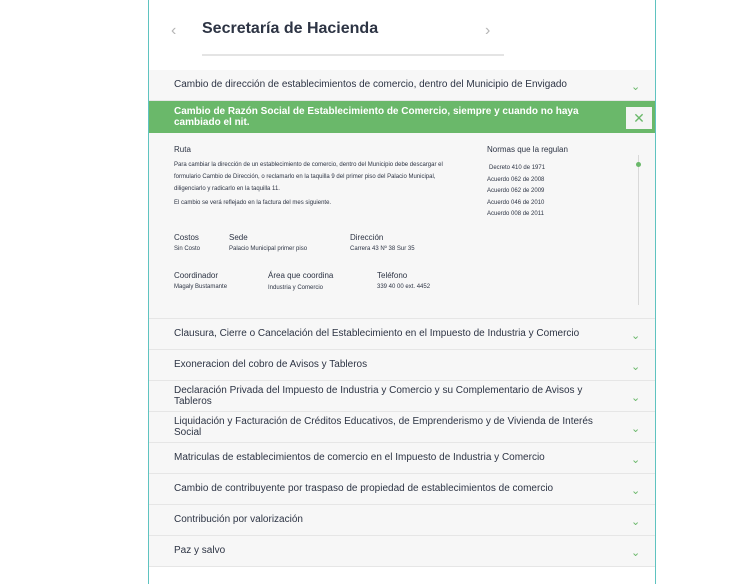 The image size is (744, 584). Describe the element at coordinates (296, 288) in the screenshot. I see `area-value: Industria y Comercio` at that location.